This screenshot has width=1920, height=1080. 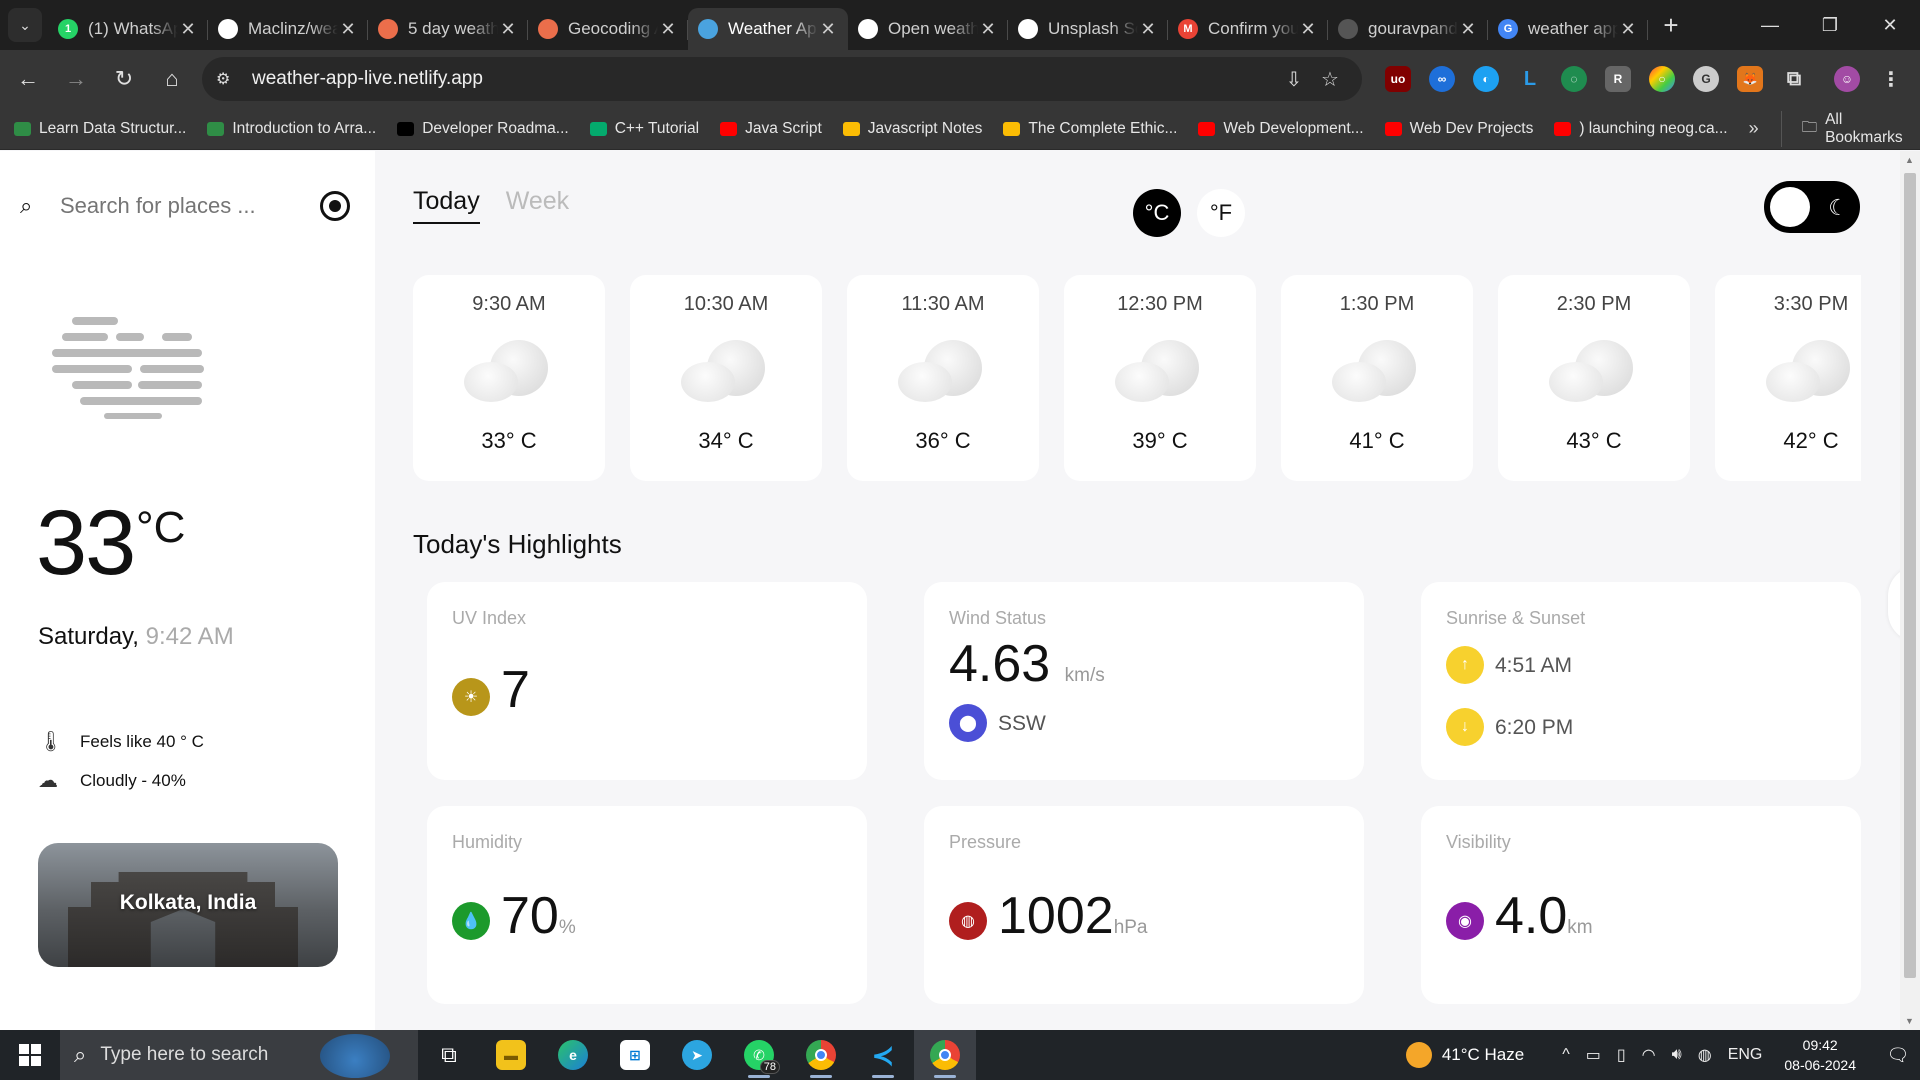 What do you see at coordinates (1841, 128) in the screenshot?
I see `all-bookmarks-button: 🗀 All Bookmarks` at bounding box center [1841, 128].